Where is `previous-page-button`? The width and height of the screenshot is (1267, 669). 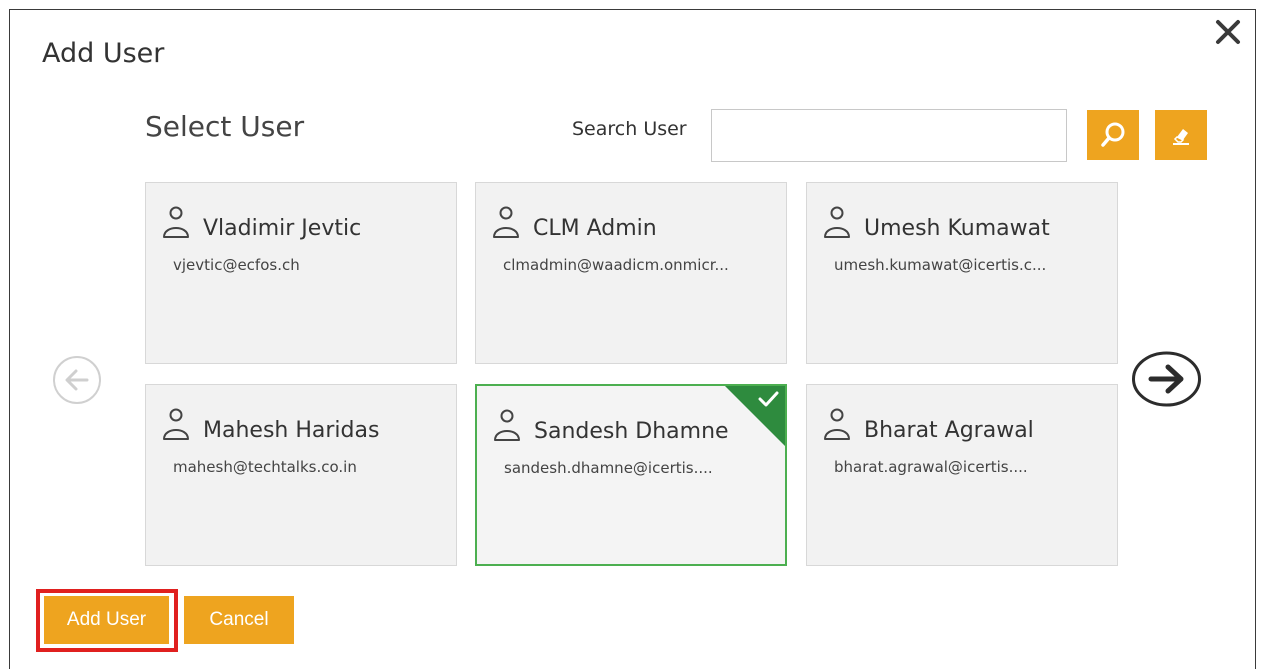 previous-page-button is located at coordinates (77, 380).